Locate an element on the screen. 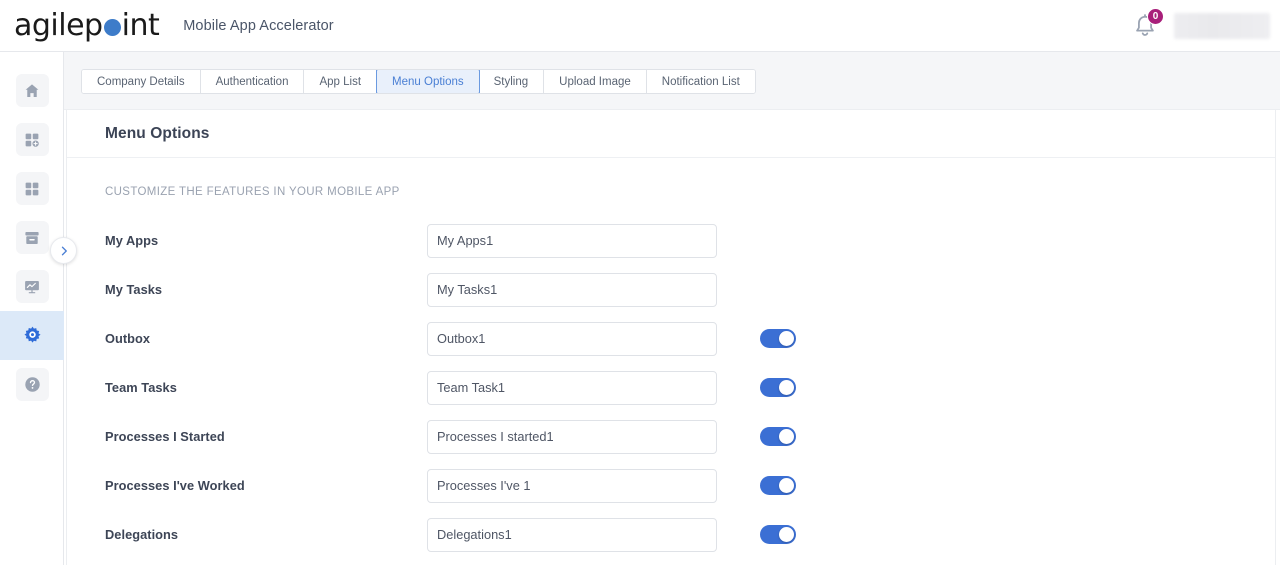 Image resolution: width=1280 pixels, height=565 pixels. apps-grid-icon is located at coordinates (32, 188).